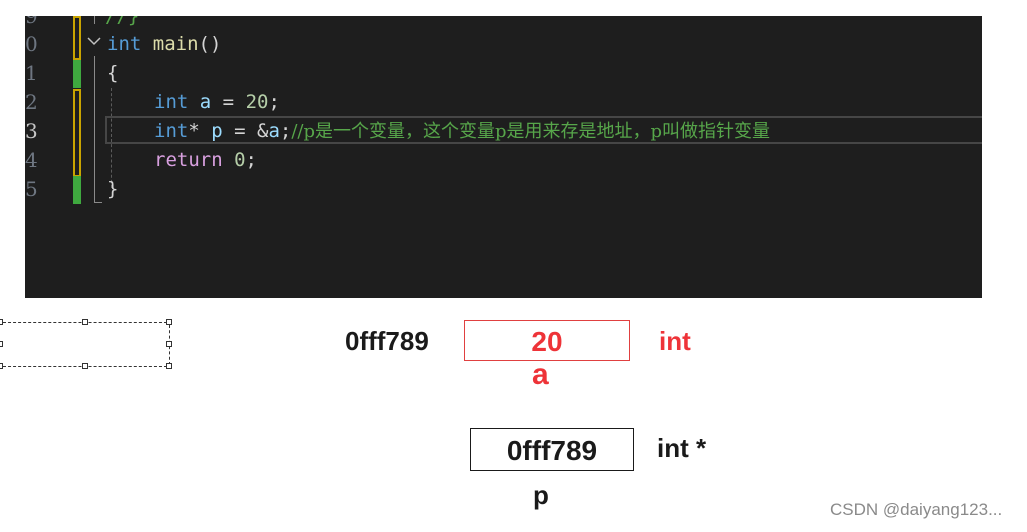  What do you see at coordinates (188, 160) in the screenshot?
I see `keyword-token: return` at bounding box center [188, 160].